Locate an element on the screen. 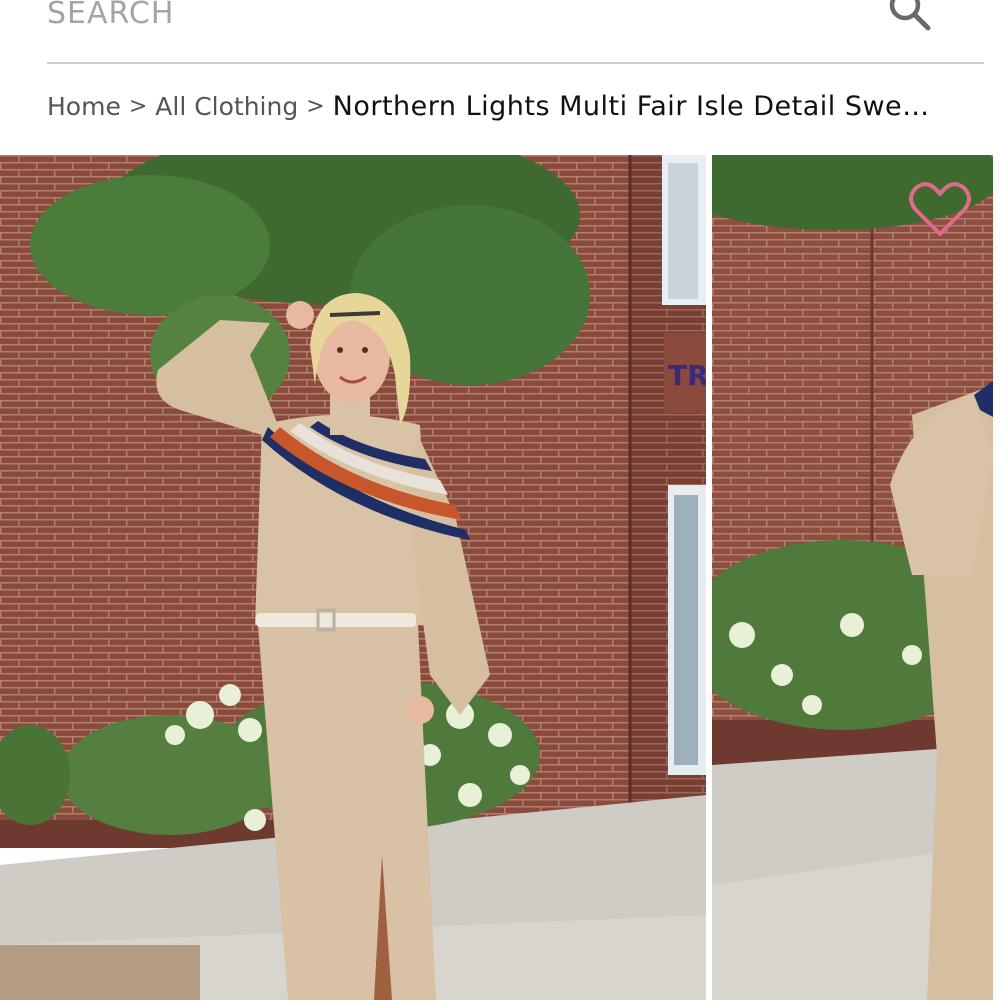  search-bar is located at coordinates (515, 32).